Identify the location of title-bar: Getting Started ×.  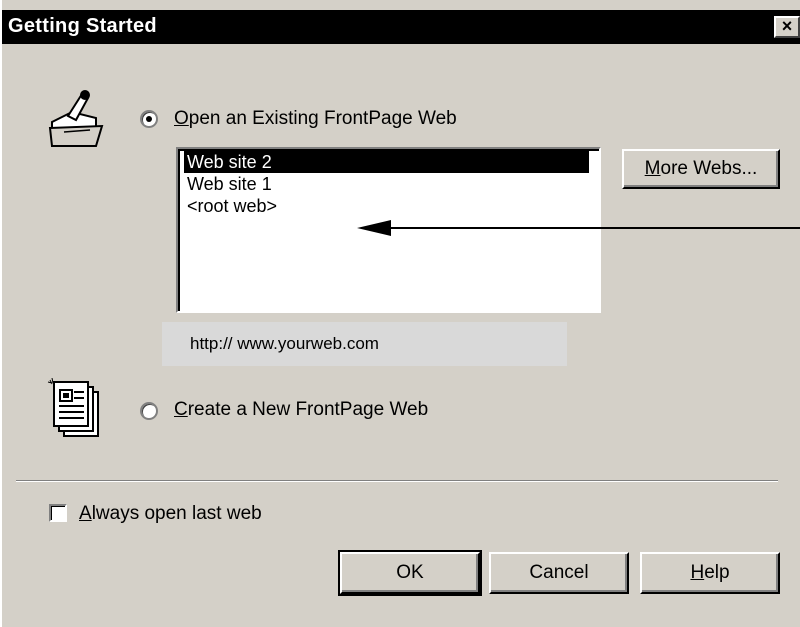
(401, 27).